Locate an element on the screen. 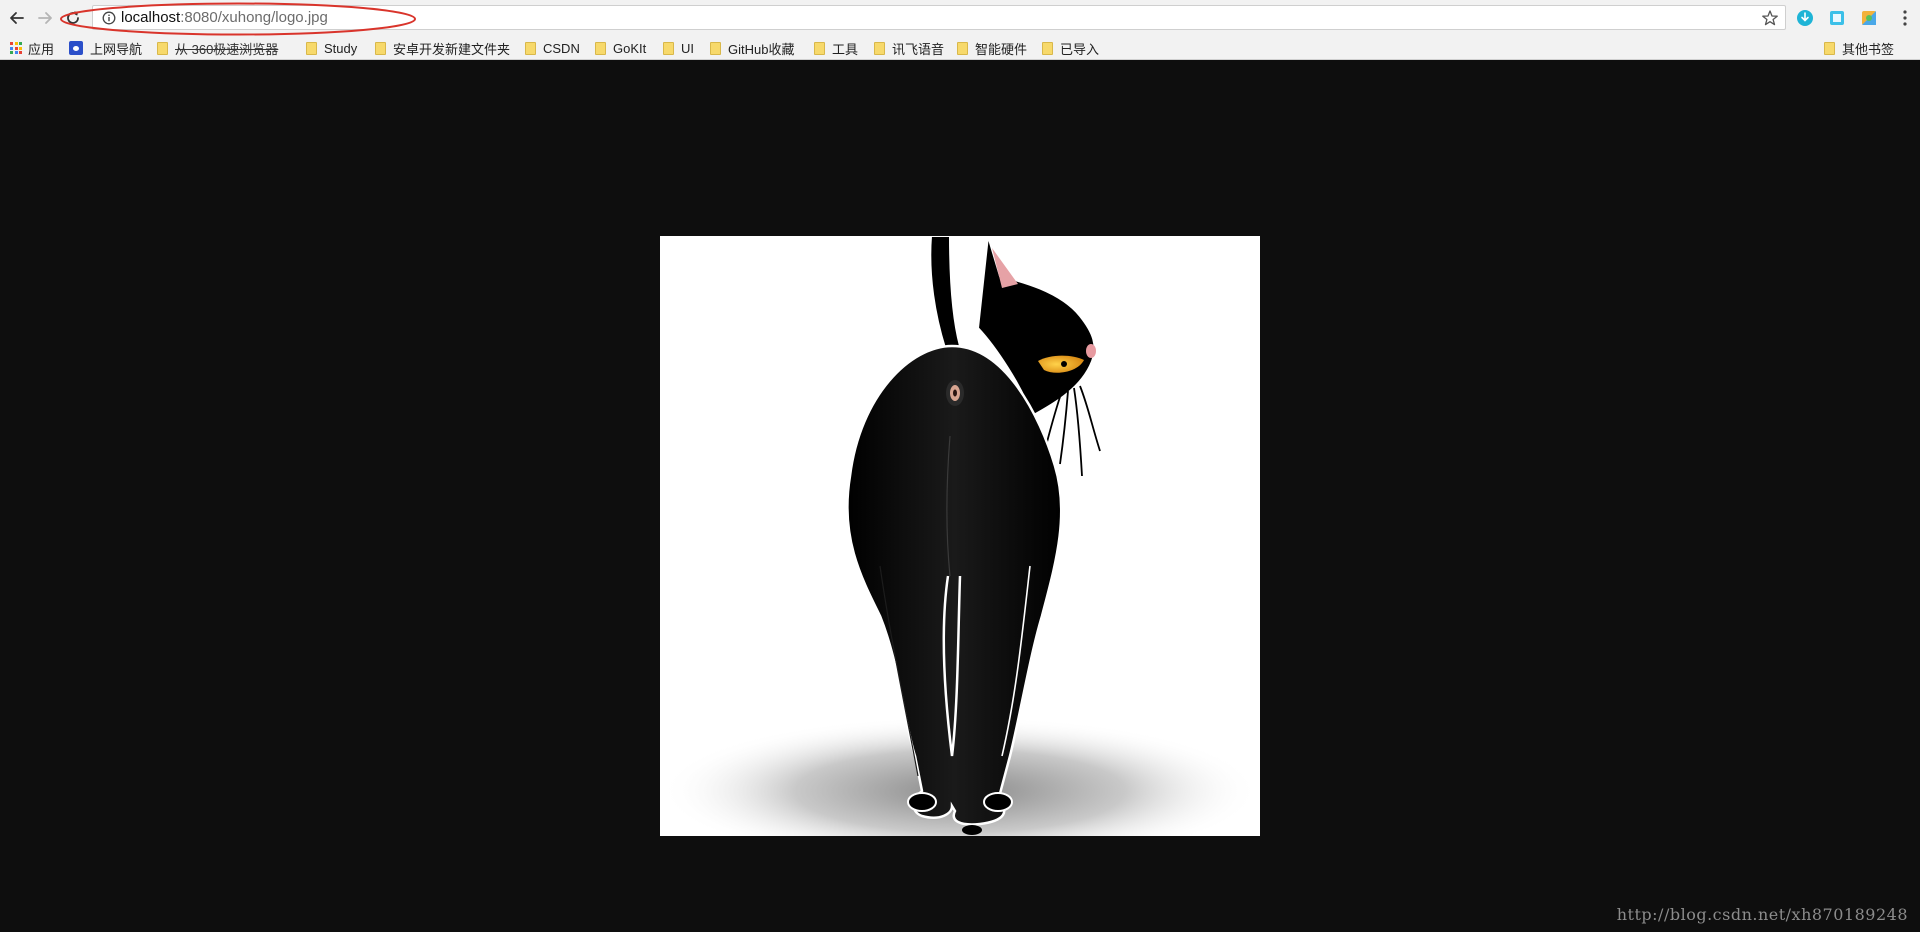  bookmark-other-label: 其他书签 is located at coordinates (1868, 49).